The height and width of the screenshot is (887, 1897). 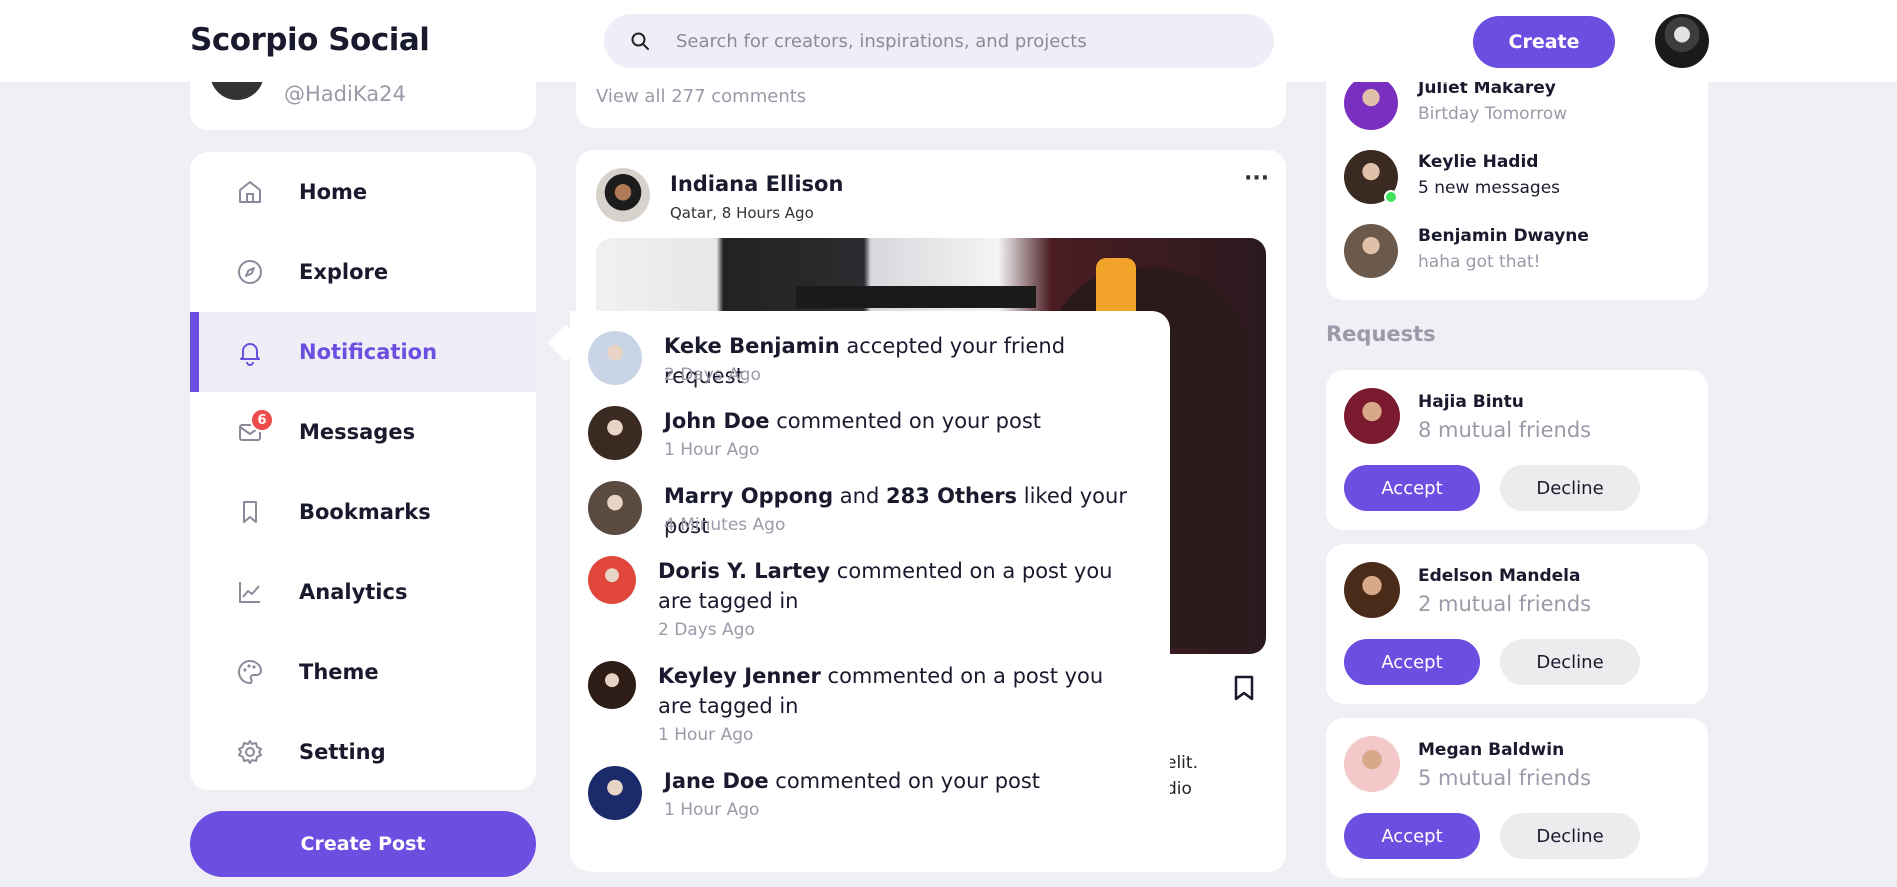 What do you see at coordinates (262, 420) in the screenshot?
I see `messages-badge: 6` at bounding box center [262, 420].